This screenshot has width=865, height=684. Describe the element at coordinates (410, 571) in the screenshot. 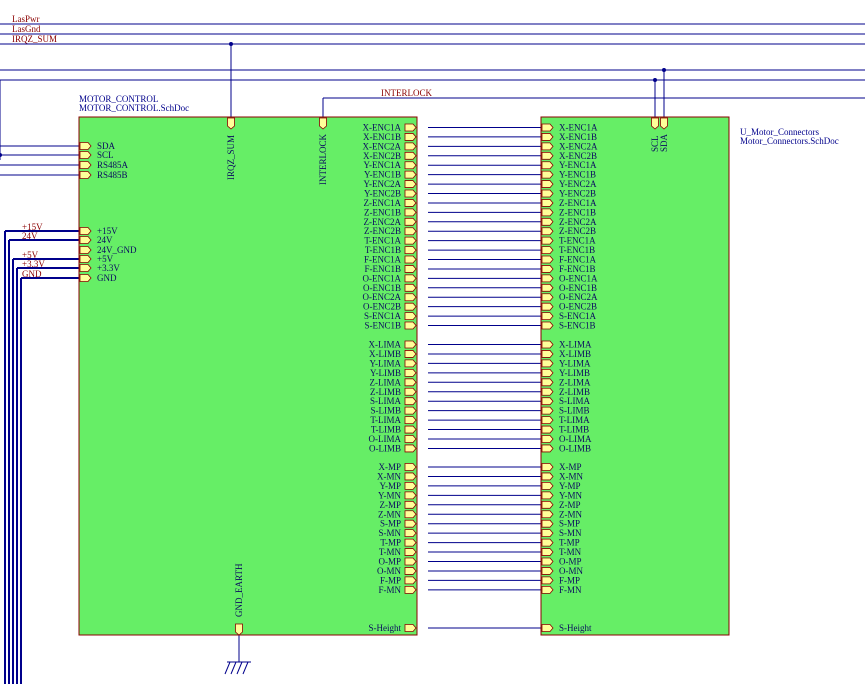

I see `pin-left-o-mn` at that location.